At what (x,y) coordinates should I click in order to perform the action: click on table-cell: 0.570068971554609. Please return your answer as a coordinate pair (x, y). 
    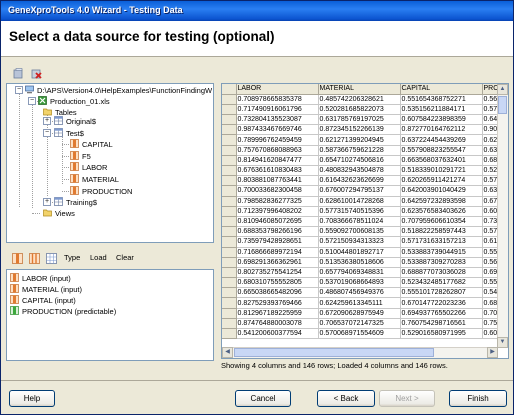
    Looking at the image, I should click on (359, 334).